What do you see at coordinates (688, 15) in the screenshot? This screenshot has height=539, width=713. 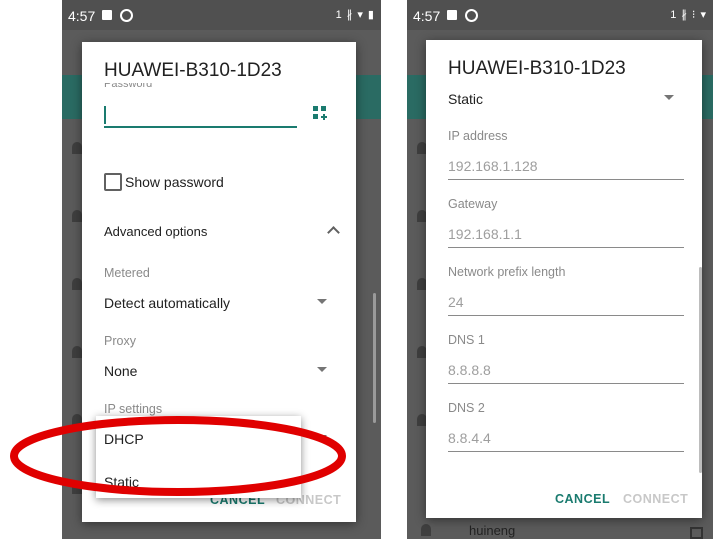 I see `status-icons: 1 ∦ ⁝ ▾` at bounding box center [688, 15].